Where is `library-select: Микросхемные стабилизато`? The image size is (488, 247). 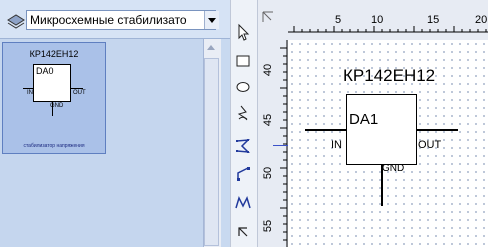
library-select: Микросхемные стабилизато is located at coordinates (121, 20).